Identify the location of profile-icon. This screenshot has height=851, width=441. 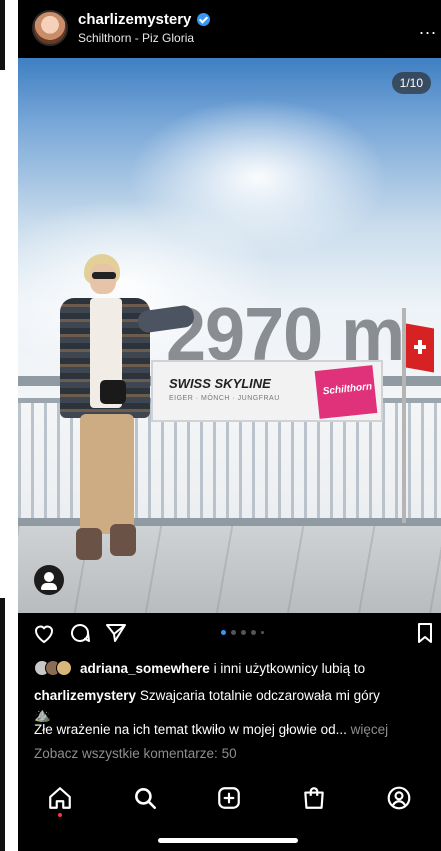
(399, 798).